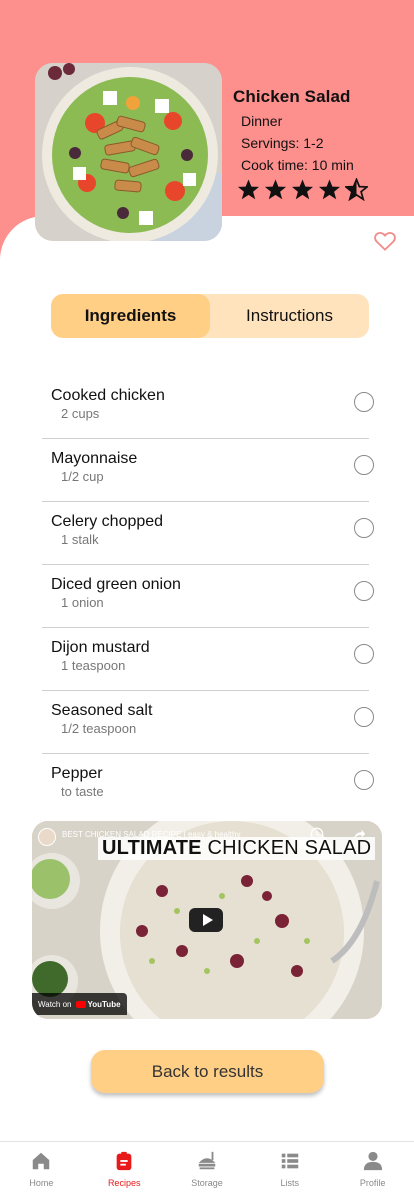  Describe the element at coordinates (207, 1183) in the screenshot. I see `nav-label: Storage` at that location.